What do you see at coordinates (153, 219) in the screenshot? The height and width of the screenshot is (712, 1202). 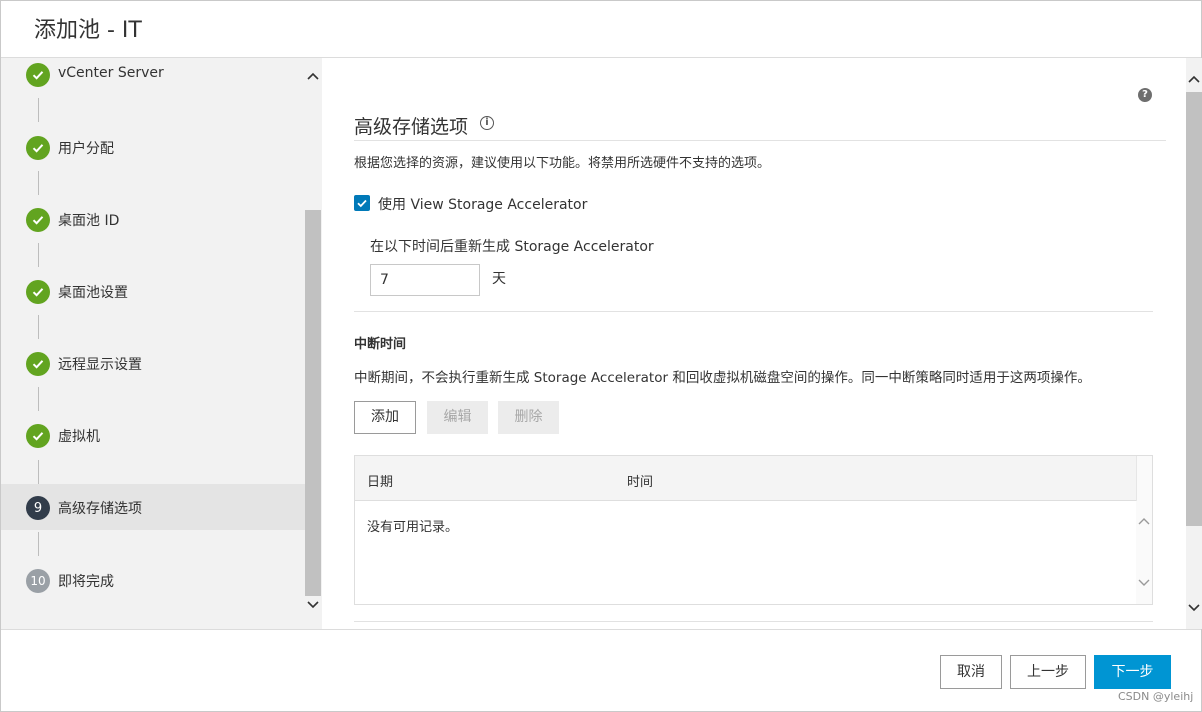 I see `step-pool-id: 桌面池 ID` at bounding box center [153, 219].